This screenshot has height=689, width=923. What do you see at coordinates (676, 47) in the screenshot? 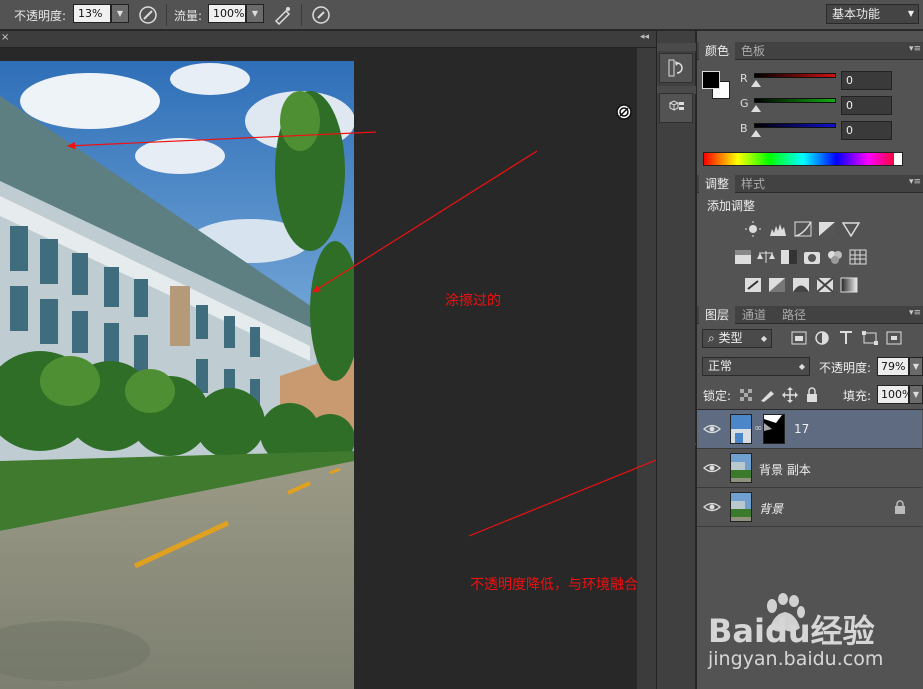
I see `dock-grip` at bounding box center [676, 47].